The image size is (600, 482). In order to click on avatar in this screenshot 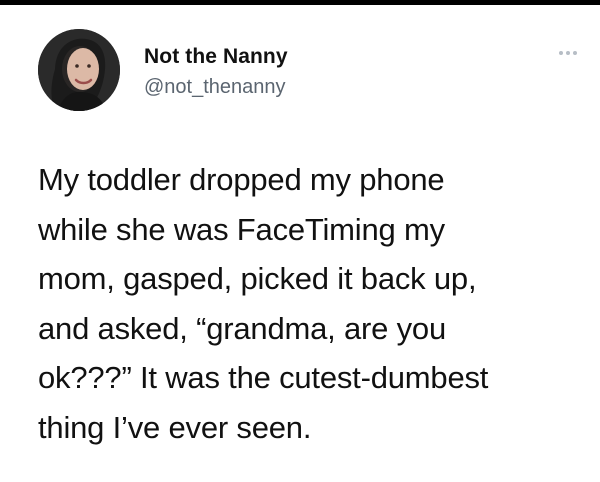, I will do `click(79, 70)`.